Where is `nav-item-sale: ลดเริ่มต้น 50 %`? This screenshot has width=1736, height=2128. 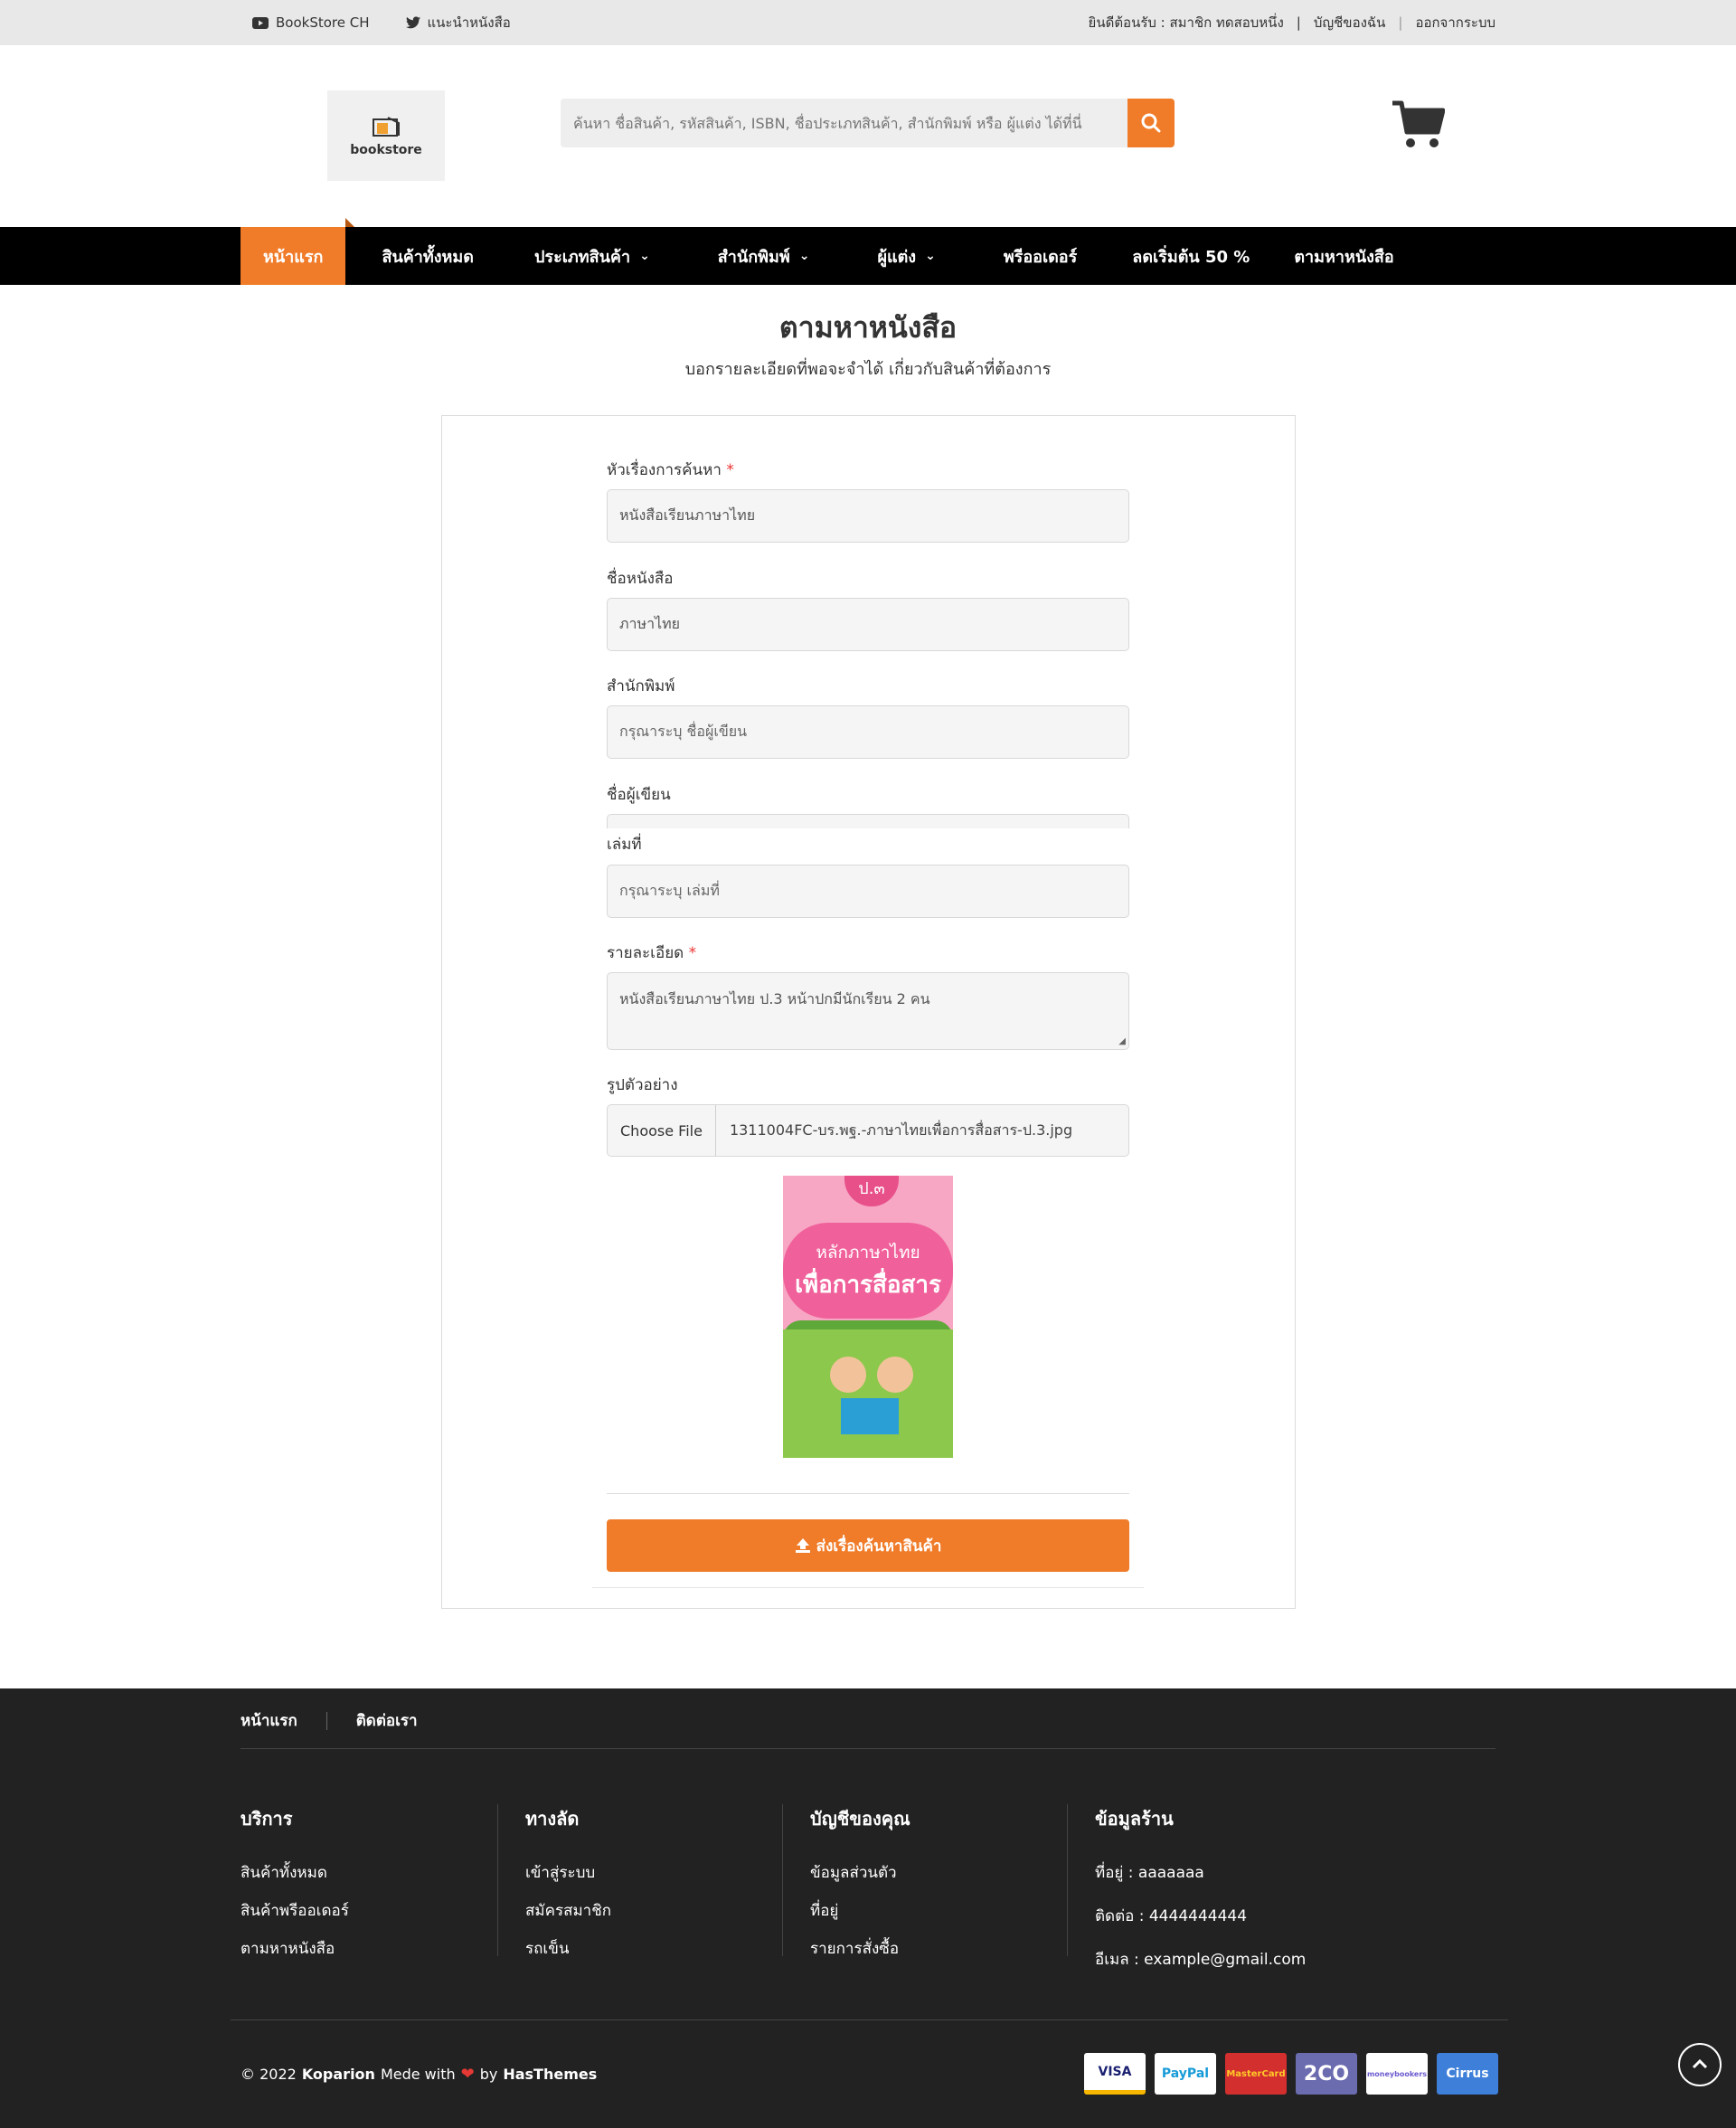
nav-item-sale: ลดเริ่มต้น 50 % is located at coordinates (1185, 256).